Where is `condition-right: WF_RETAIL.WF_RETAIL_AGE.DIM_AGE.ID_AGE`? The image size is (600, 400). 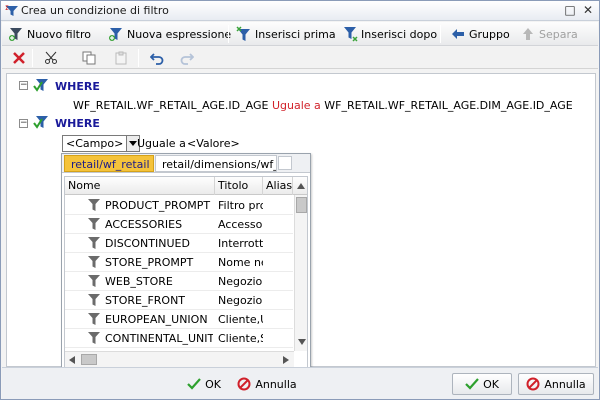 condition-right: WF_RETAIL.WF_RETAIL_AGE.DIM_AGE.ID_AGE is located at coordinates (448, 105).